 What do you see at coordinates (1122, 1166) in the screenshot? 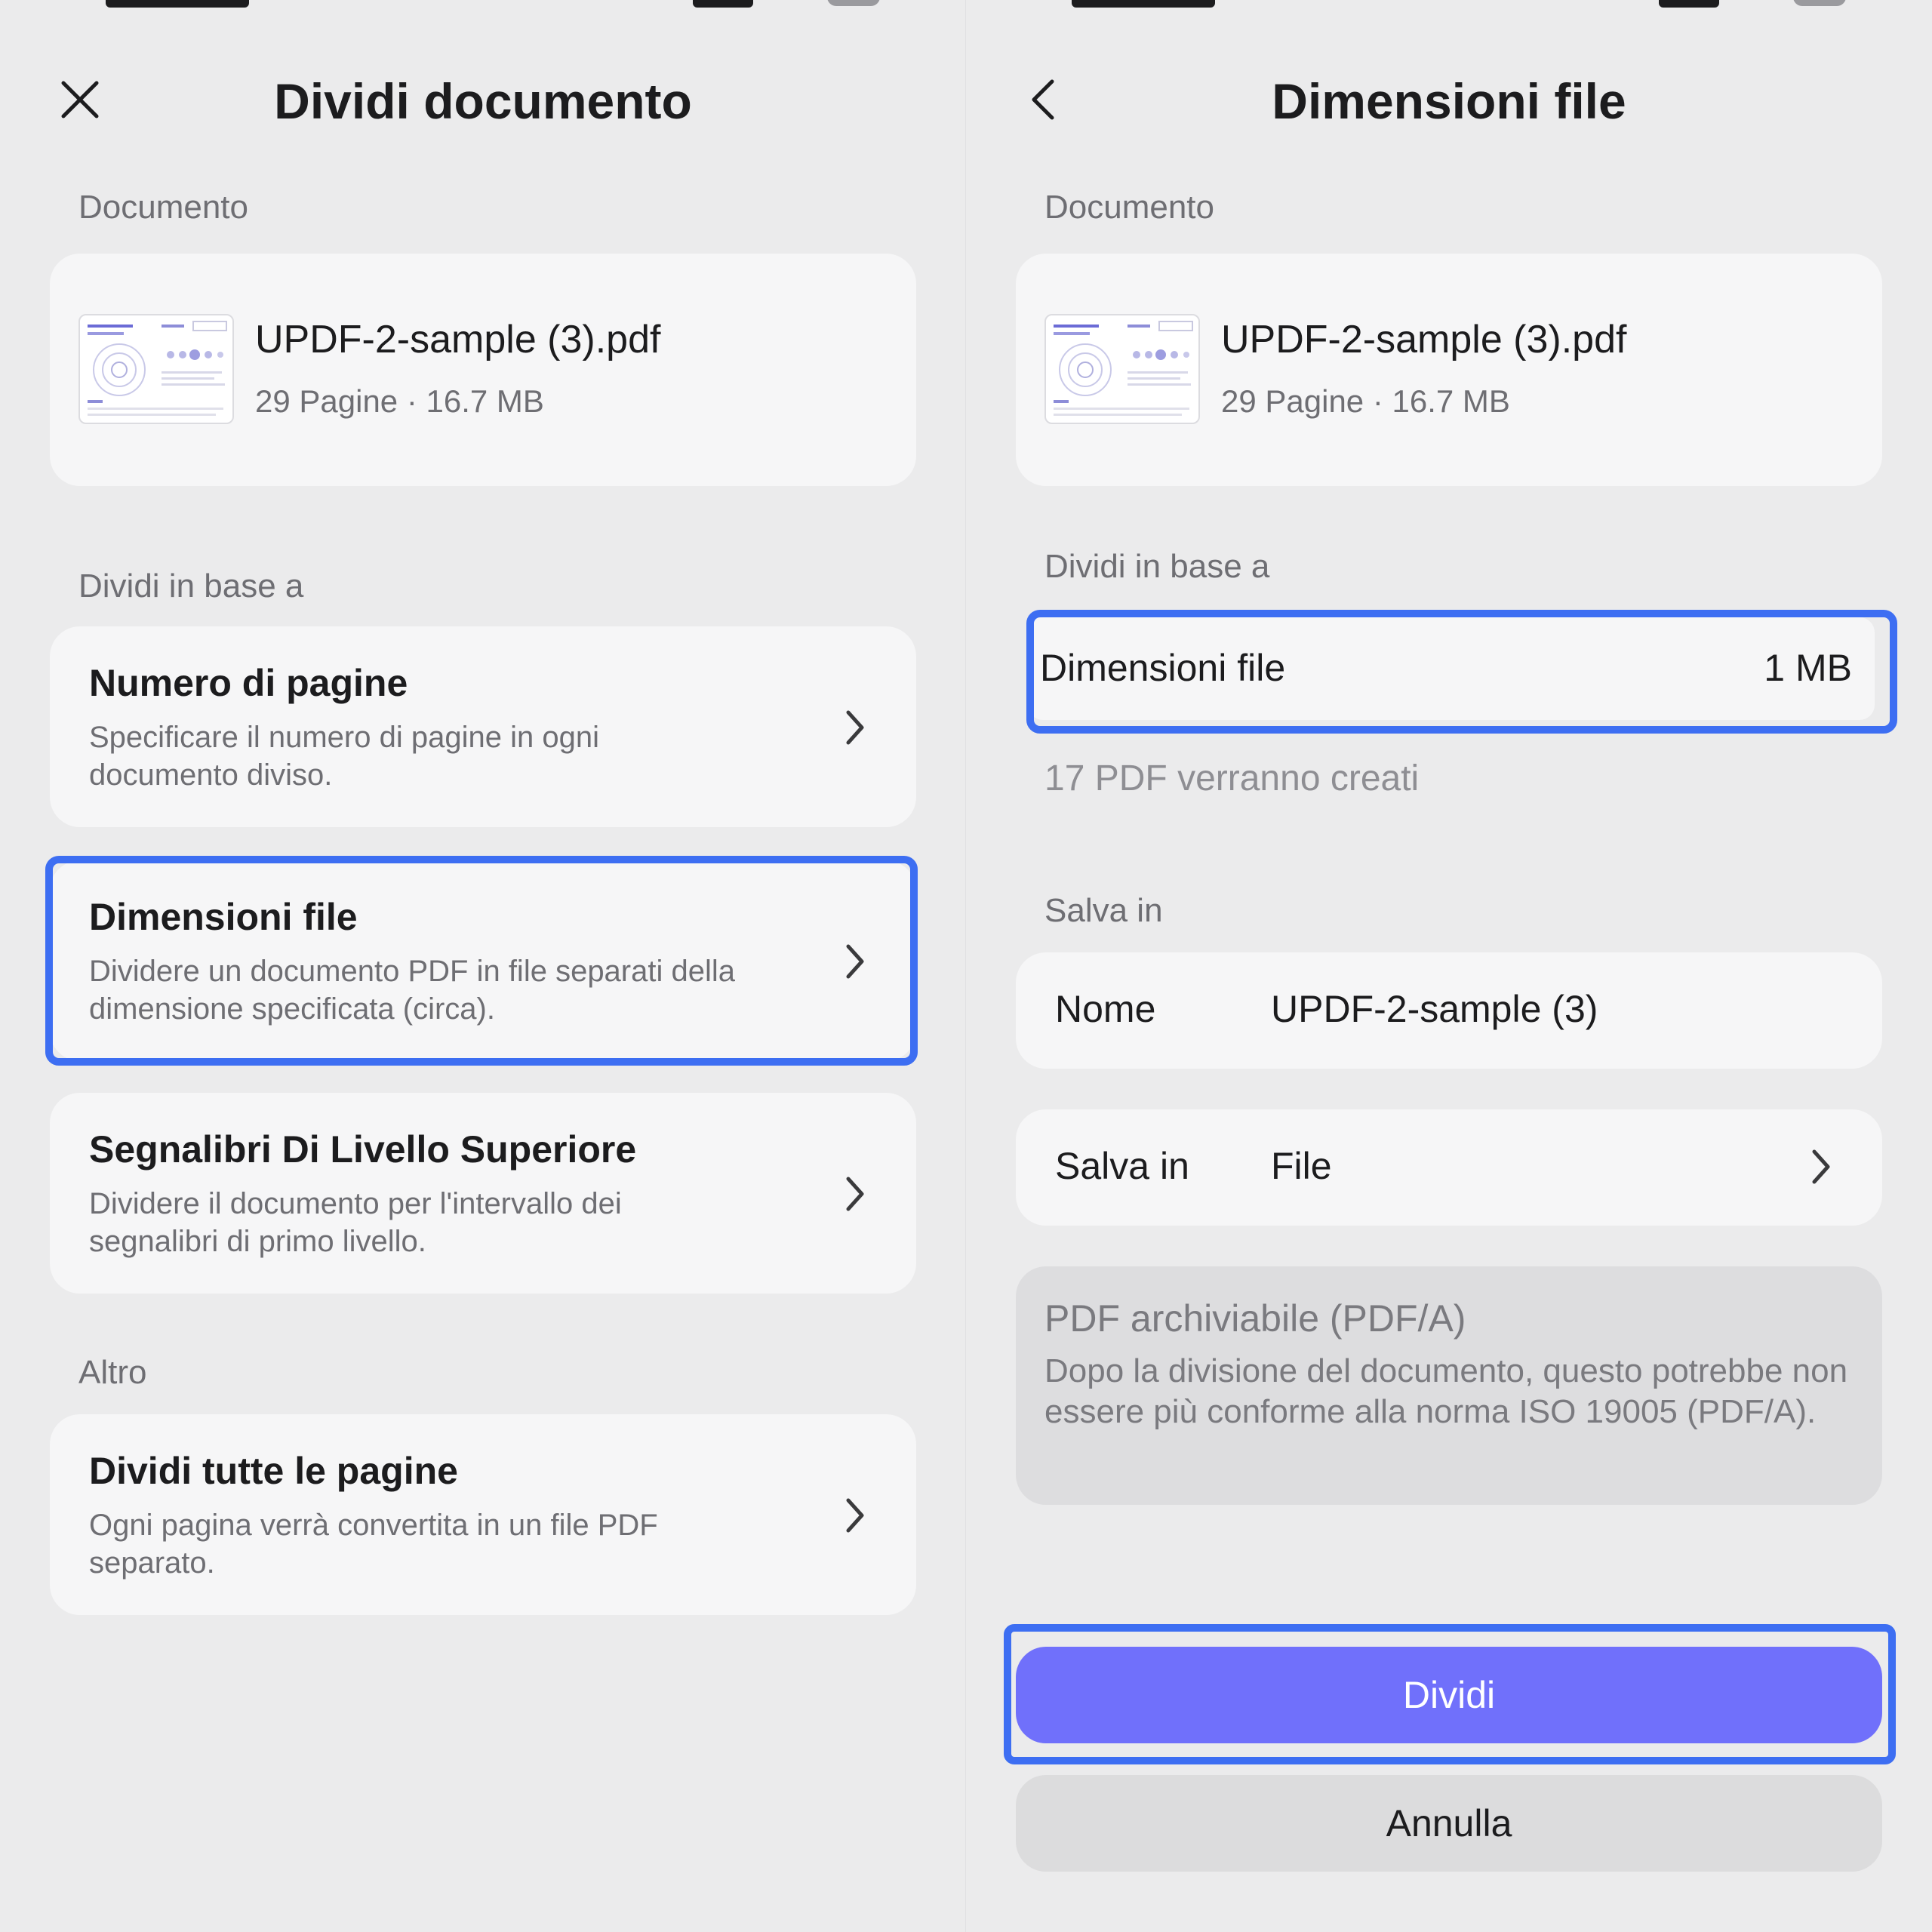
I see `save-location-label: Salva in` at bounding box center [1122, 1166].